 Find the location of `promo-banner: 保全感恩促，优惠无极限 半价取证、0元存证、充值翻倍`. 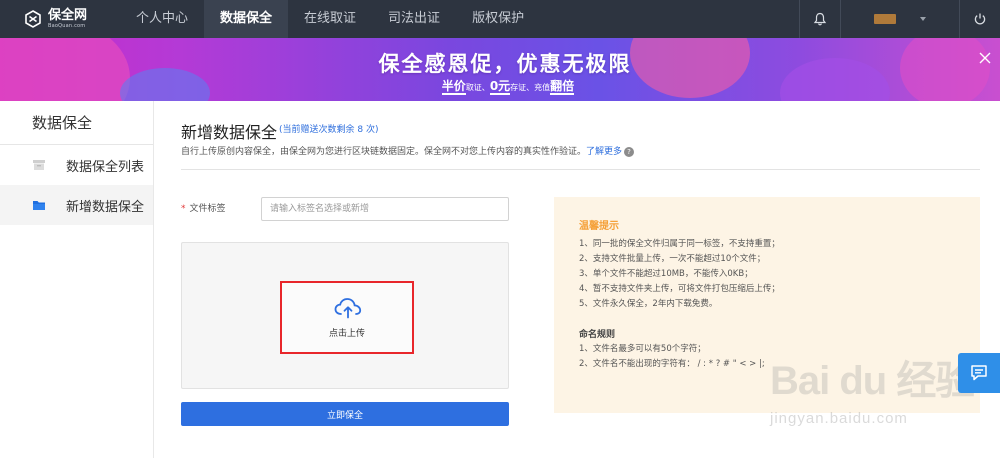

promo-banner: 保全感恩促，优惠无极限 半价取证、0元存证、充值翻倍 is located at coordinates (500, 69).